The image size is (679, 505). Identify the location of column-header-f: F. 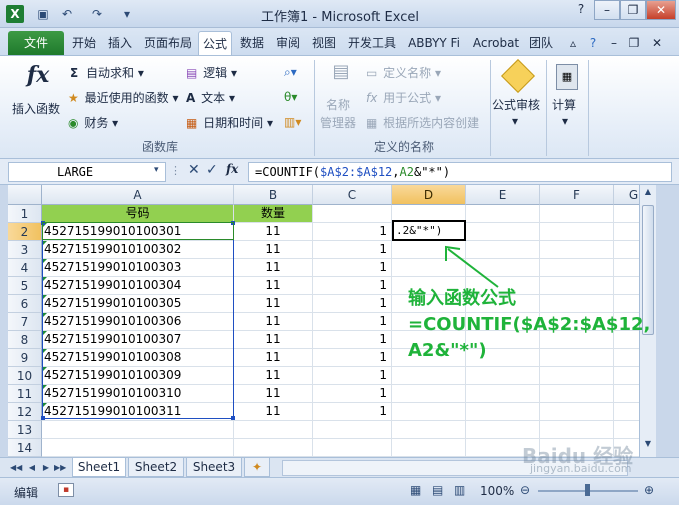
(577, 195).